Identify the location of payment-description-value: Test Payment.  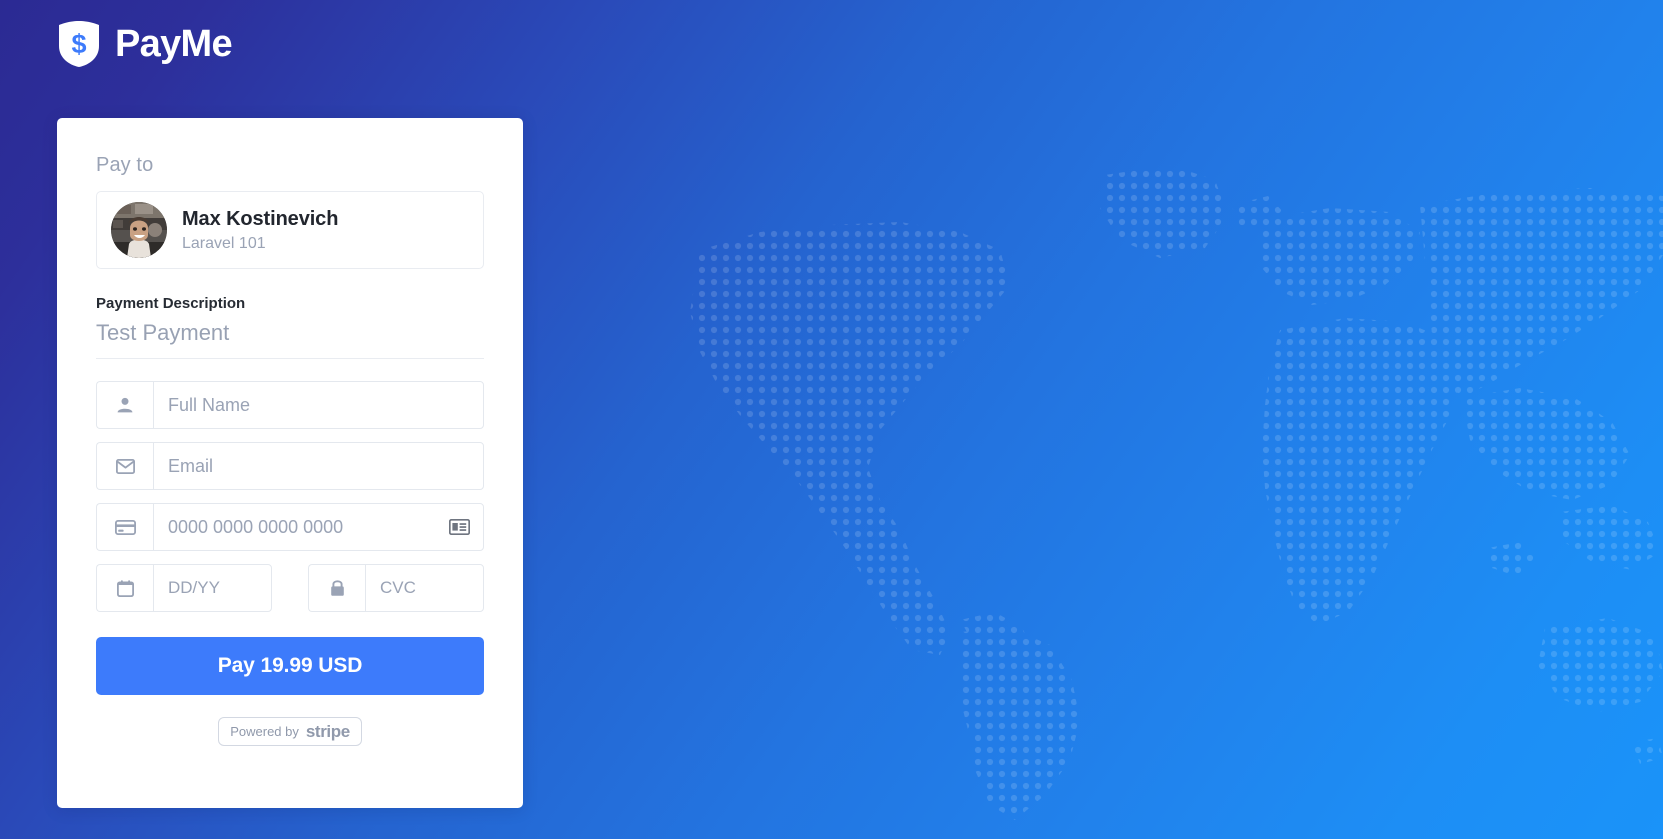
(290, 335).